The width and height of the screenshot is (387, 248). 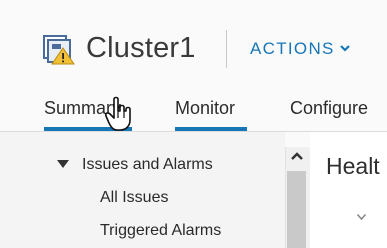 I want to click on page-title: Cluster1, so click(x=141, y=48).